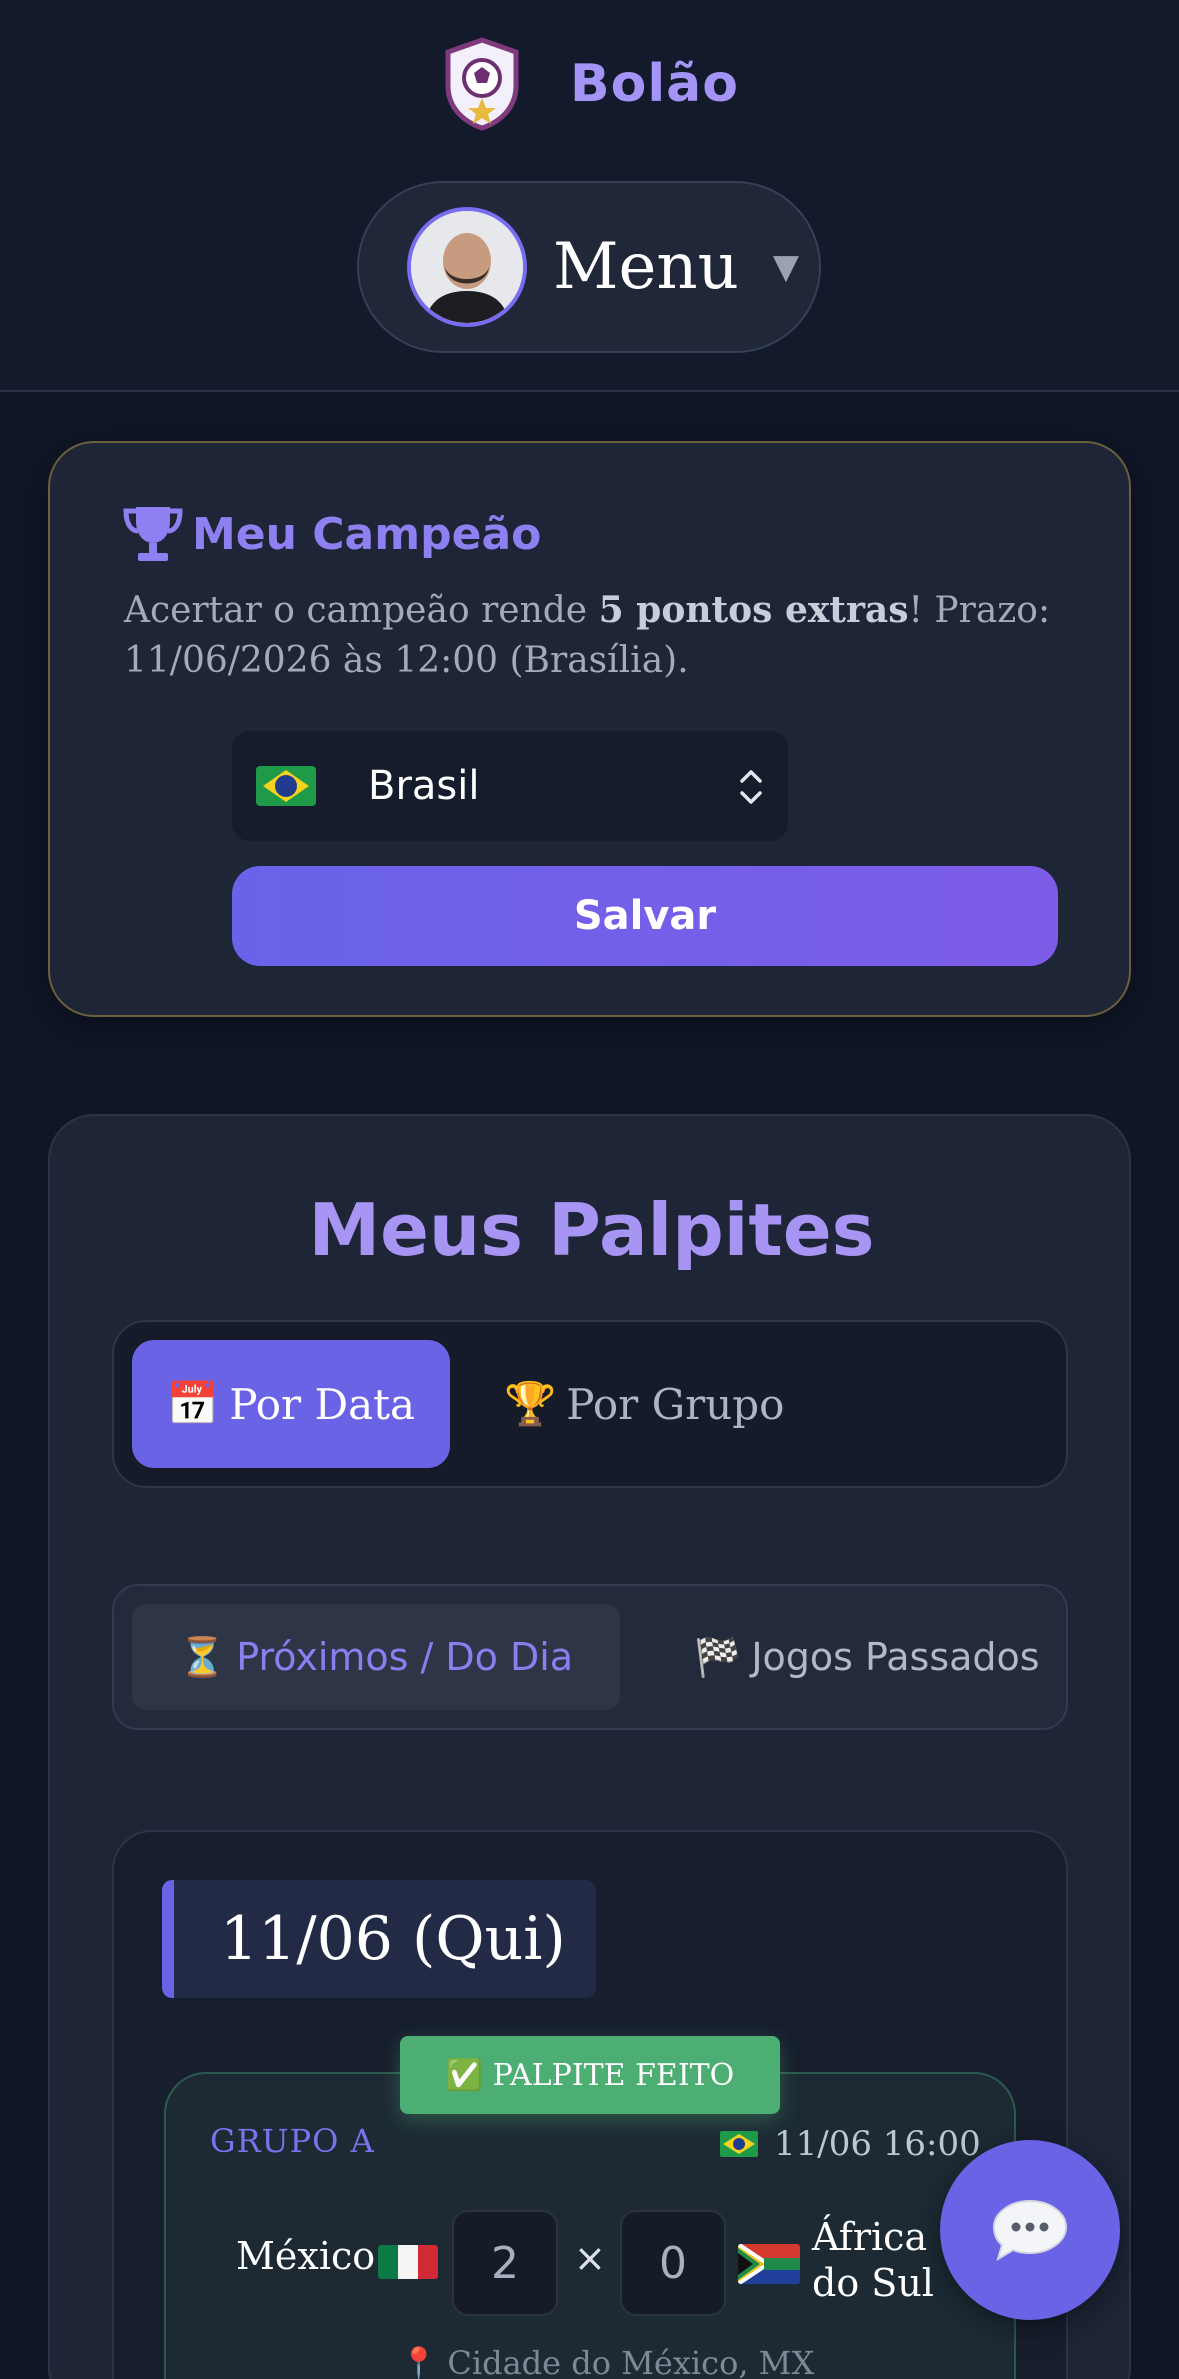  What do you see at coordinates (306, 2256) in the screenshot?
I see `home-team: México` at bounding box center [306, 2256].